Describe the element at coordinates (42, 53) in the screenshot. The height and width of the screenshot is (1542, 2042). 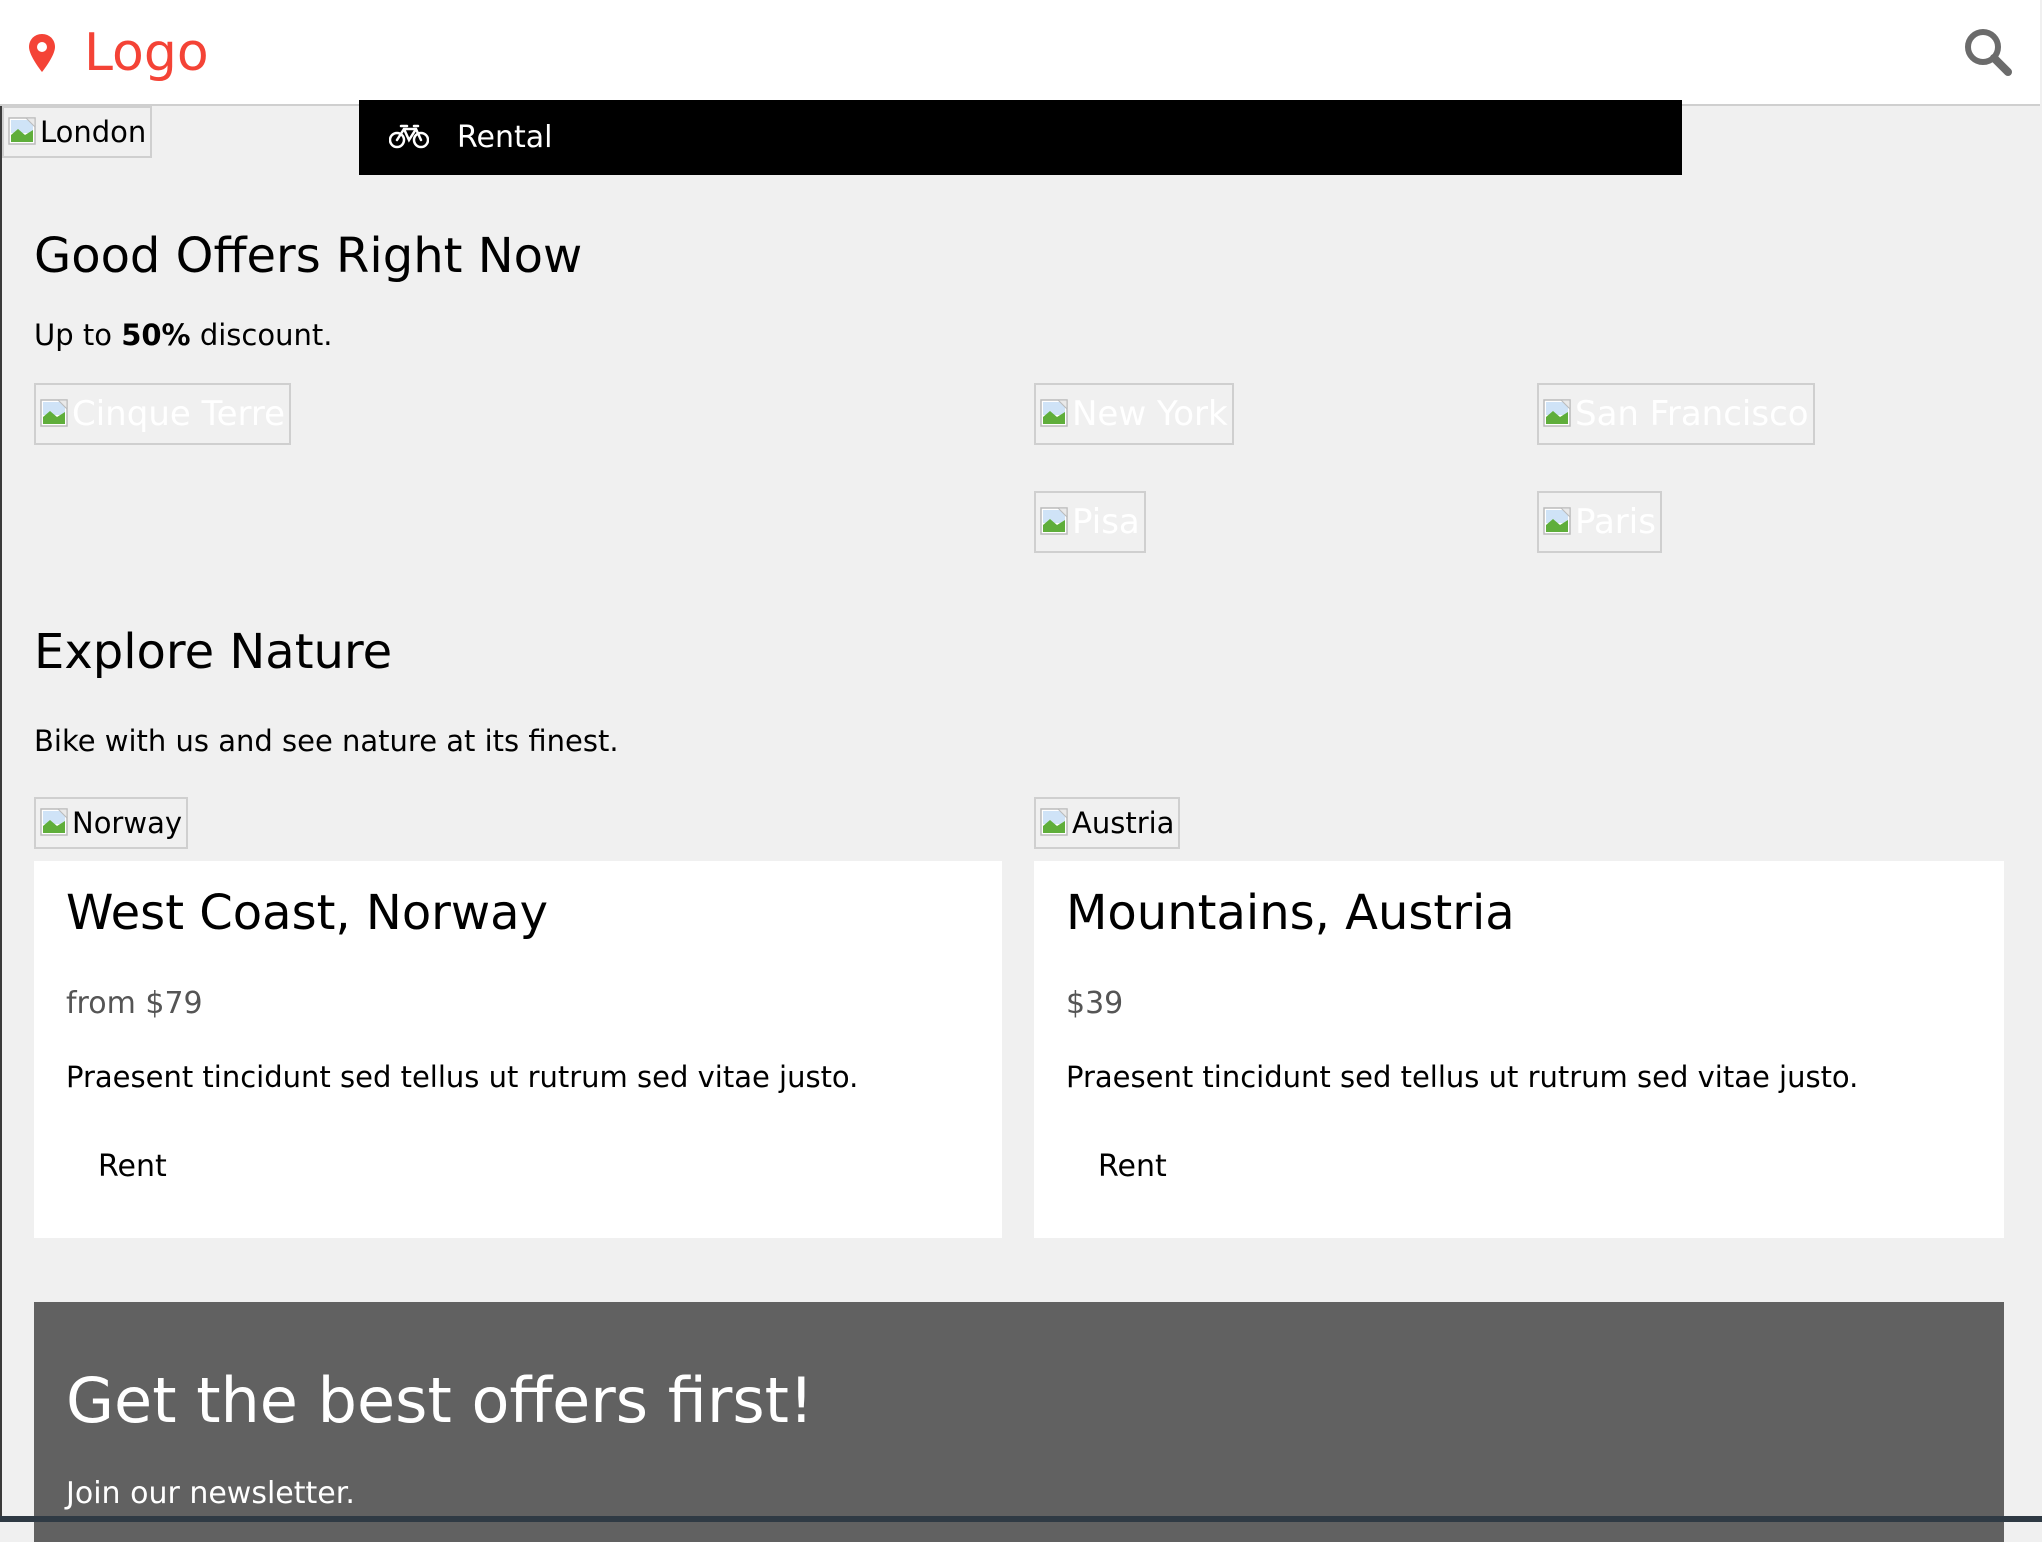
I see `map-marker-icon` at that location.